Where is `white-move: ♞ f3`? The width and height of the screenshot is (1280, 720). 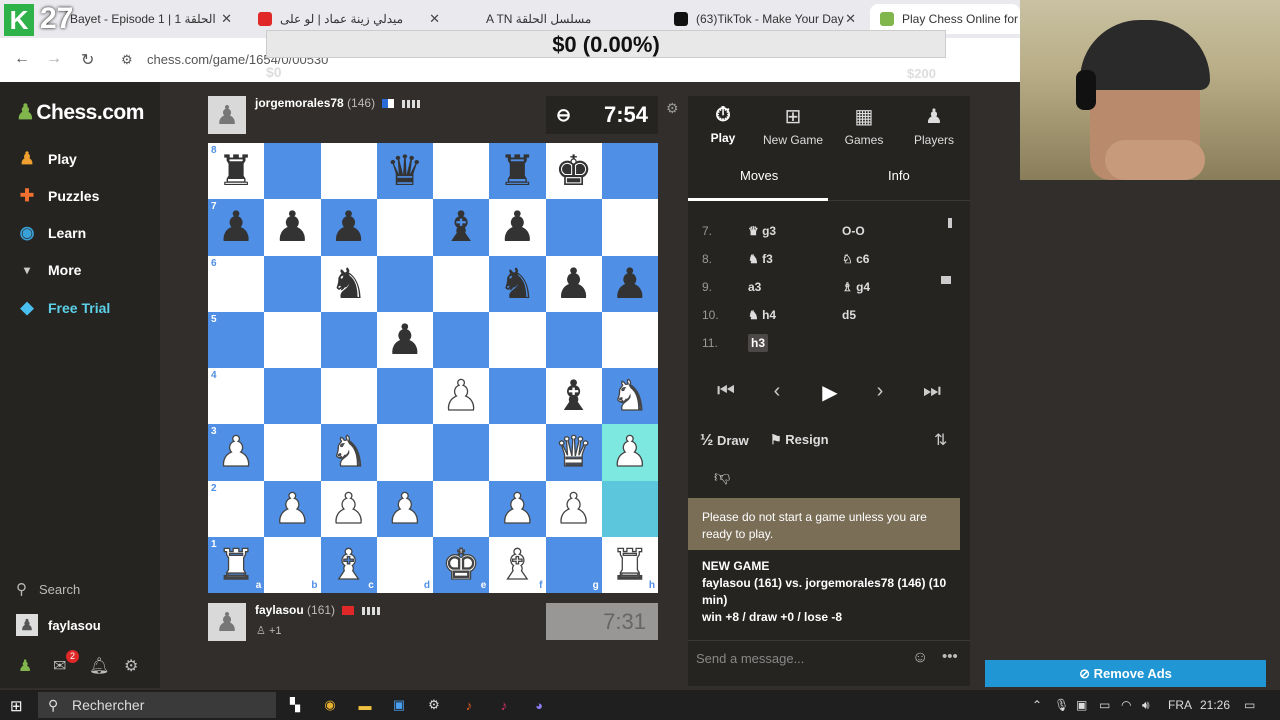
white-move: ♞ f3 is located at coordinates (760, 259).